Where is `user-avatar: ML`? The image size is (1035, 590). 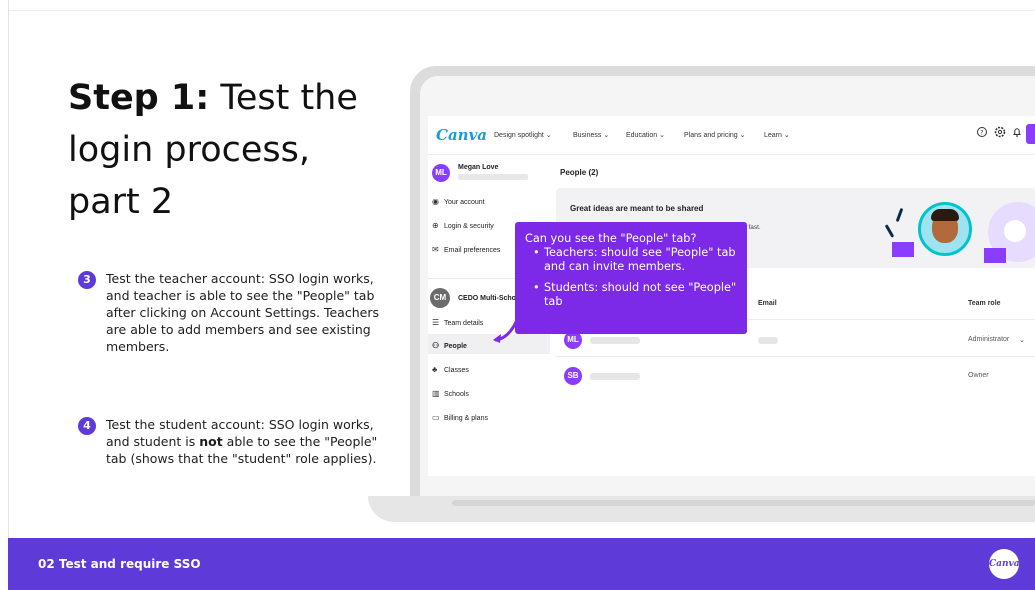 user-avatar: ML is located at coordinates (441, 173).